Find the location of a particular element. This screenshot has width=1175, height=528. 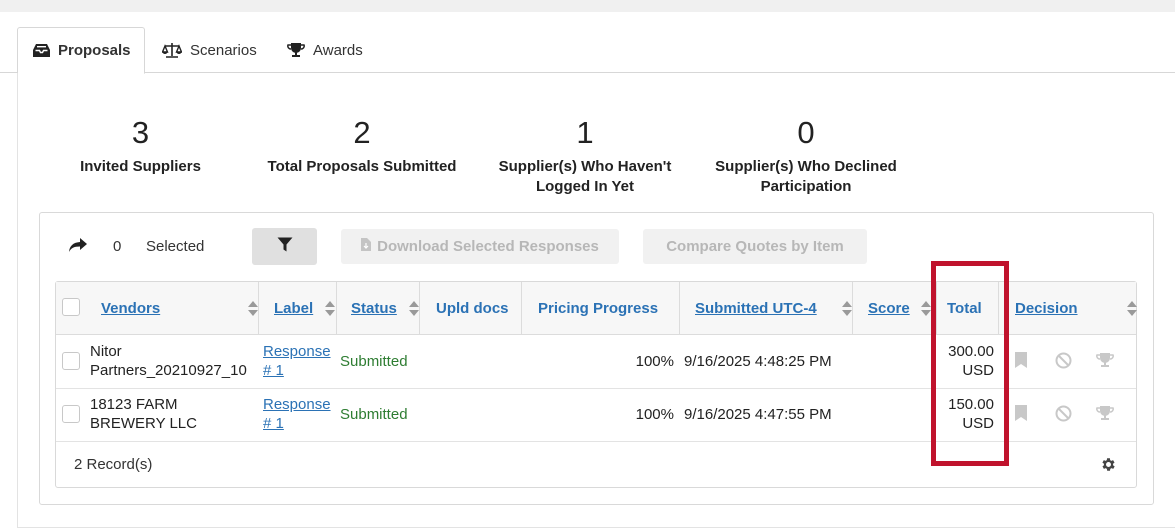

download-selected-button: Download Selected Responses is located at coordinates (480, 246).